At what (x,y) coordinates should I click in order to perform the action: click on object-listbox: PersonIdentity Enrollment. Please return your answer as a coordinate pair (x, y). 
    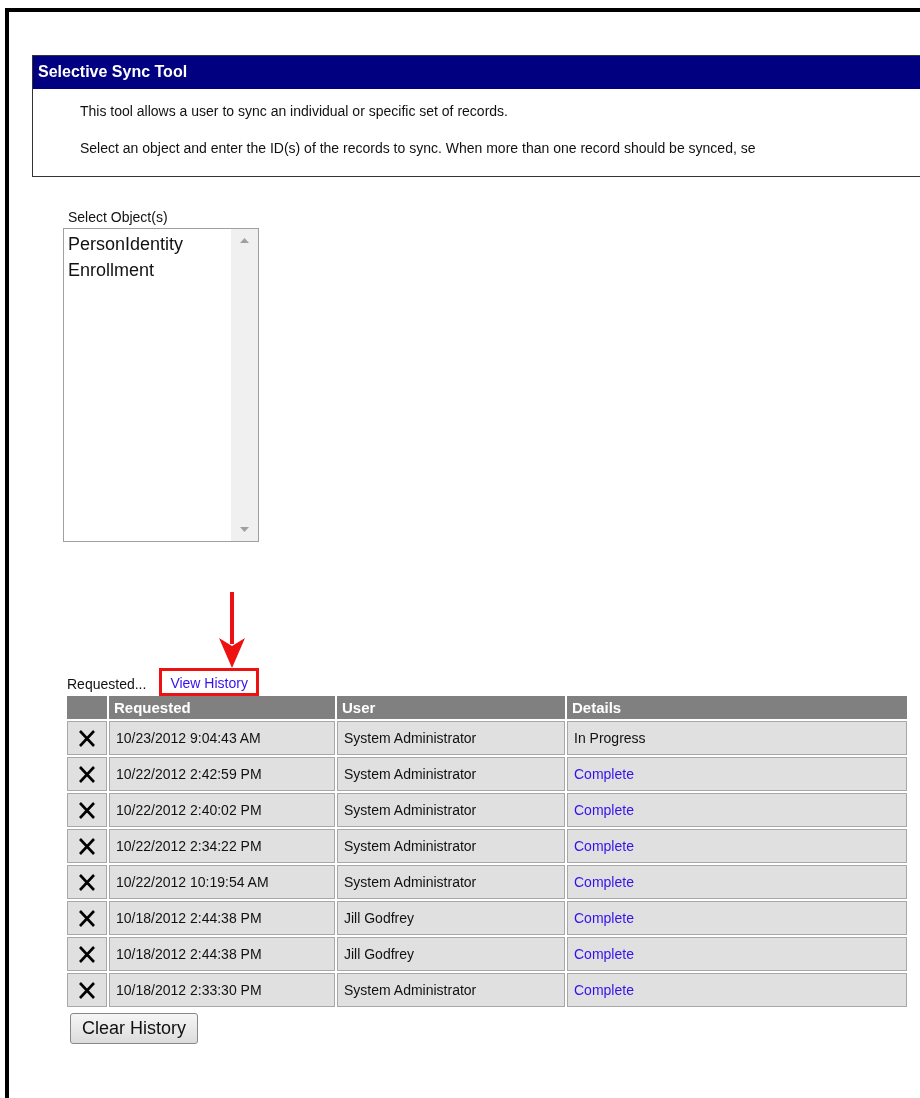
    Looking at the image, I should click on (161, 385).